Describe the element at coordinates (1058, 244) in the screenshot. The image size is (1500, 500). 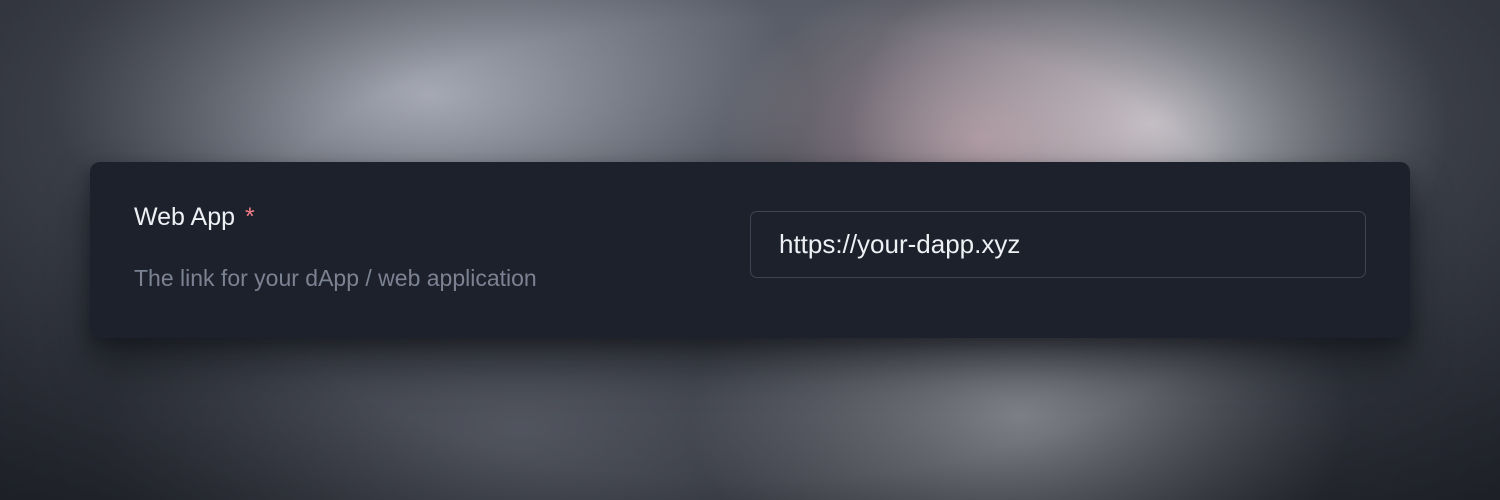
I see `web-app-url-input` at that location.